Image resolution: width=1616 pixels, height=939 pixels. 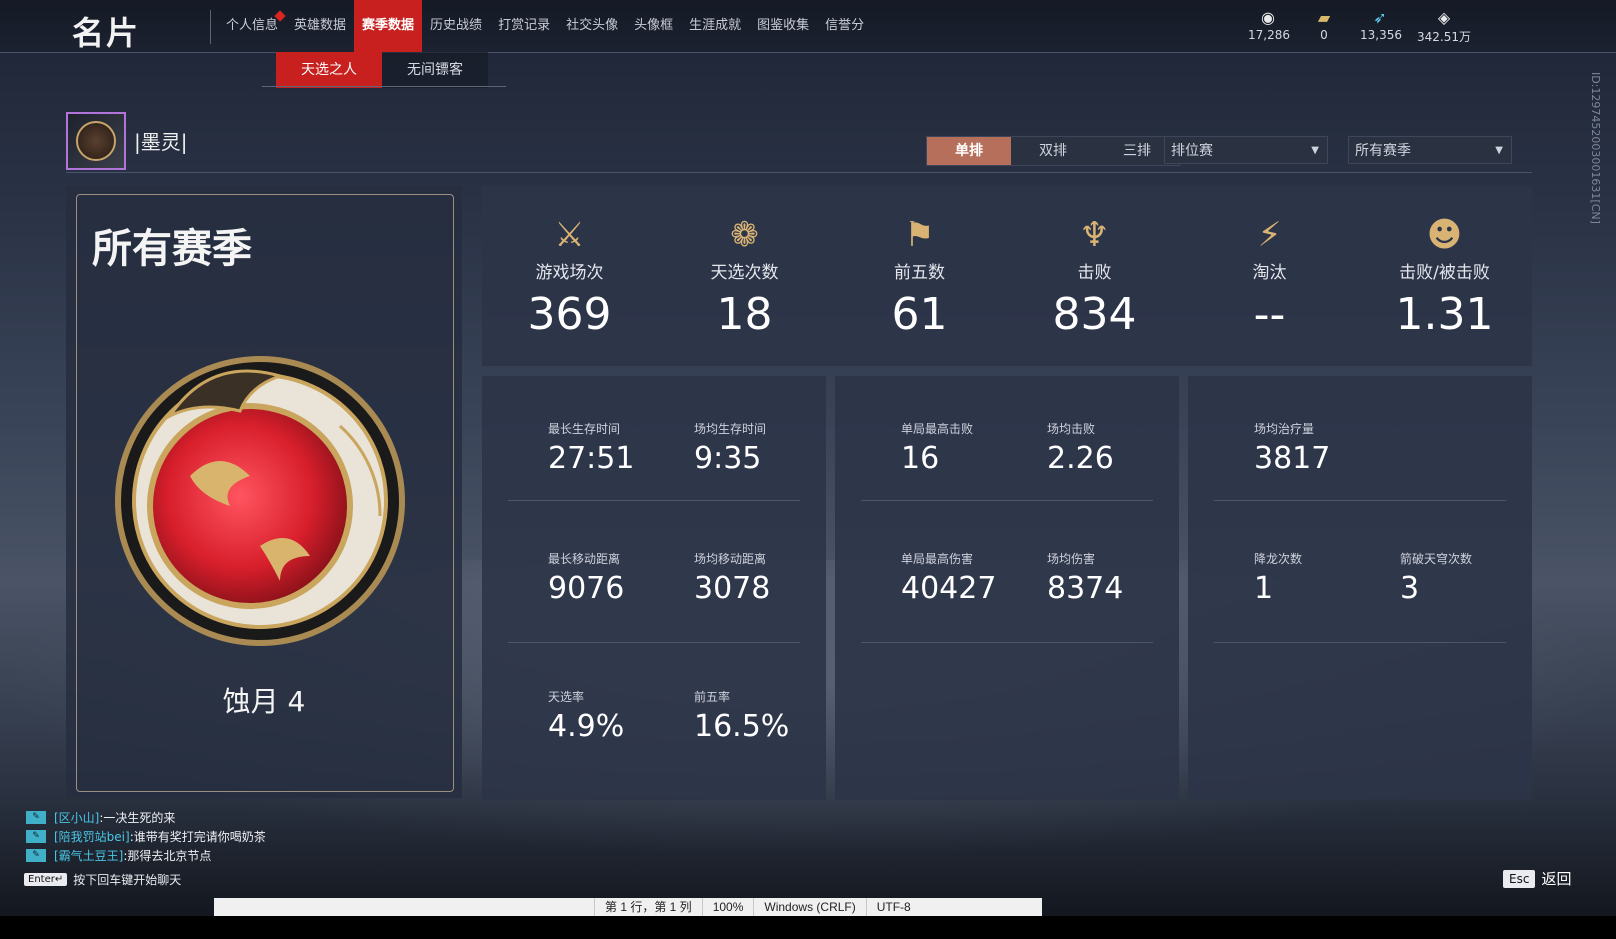 What do you see at coordinates (264, 701) in the screenshot?
I see `rank-name: 蚀月 4` at bounding box center [264, 701].